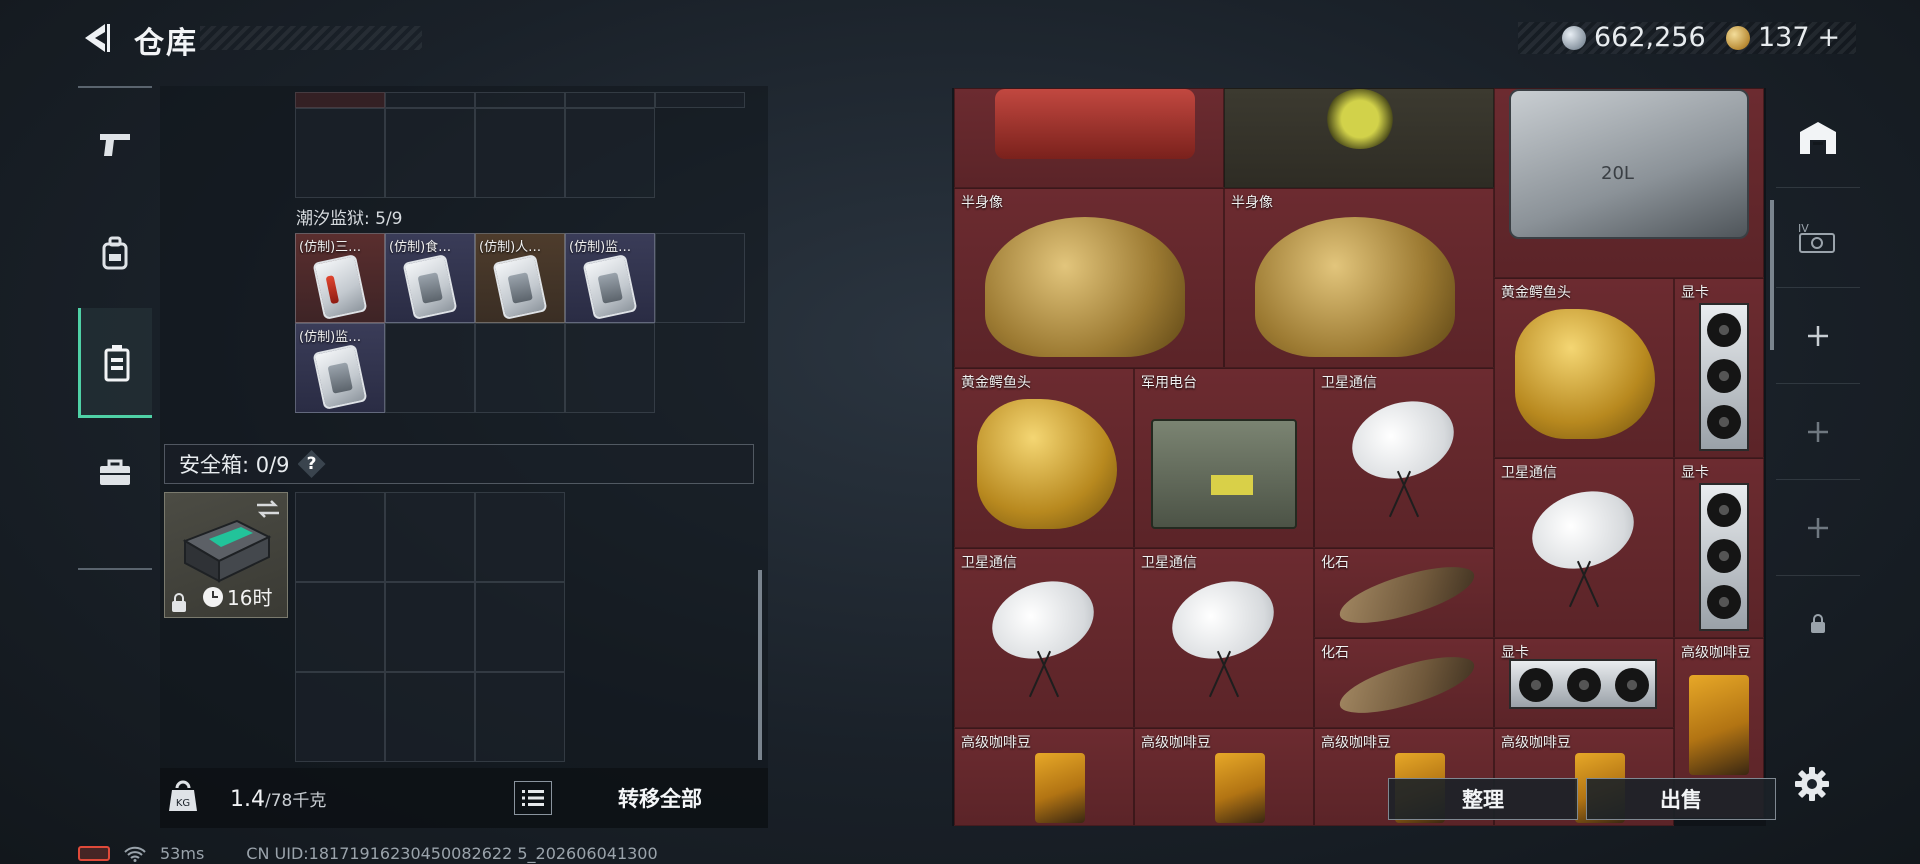 The width and height of the screenshot is (1920, 864). I want to click on transfer-all-button: 转移全部, so click(660, 798).